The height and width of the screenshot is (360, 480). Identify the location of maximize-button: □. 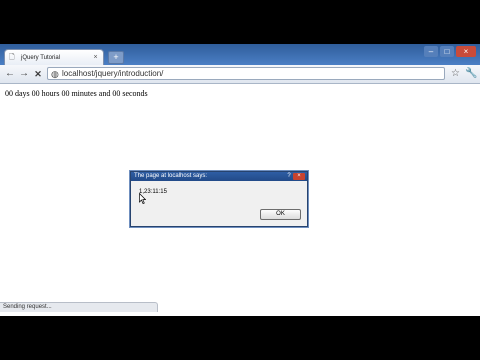
(447, 51).